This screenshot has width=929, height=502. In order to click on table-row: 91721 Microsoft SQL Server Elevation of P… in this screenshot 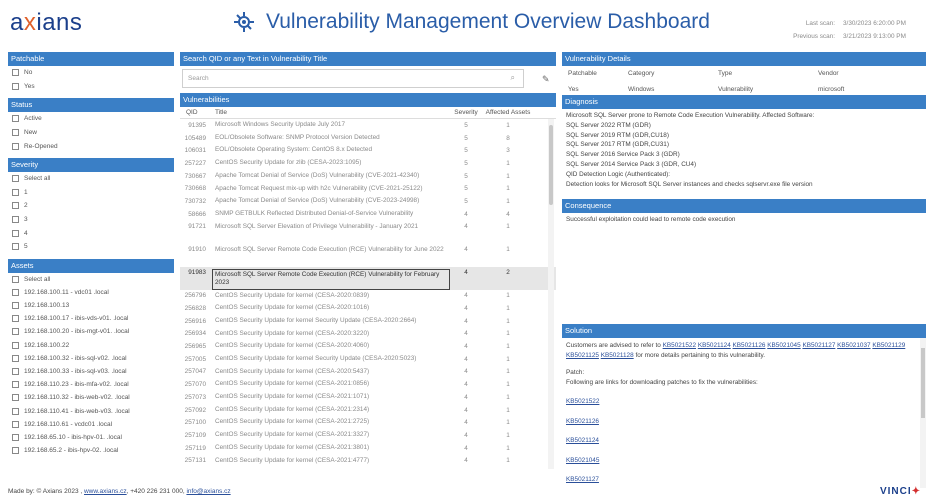, I will do `click(368, 232)`.